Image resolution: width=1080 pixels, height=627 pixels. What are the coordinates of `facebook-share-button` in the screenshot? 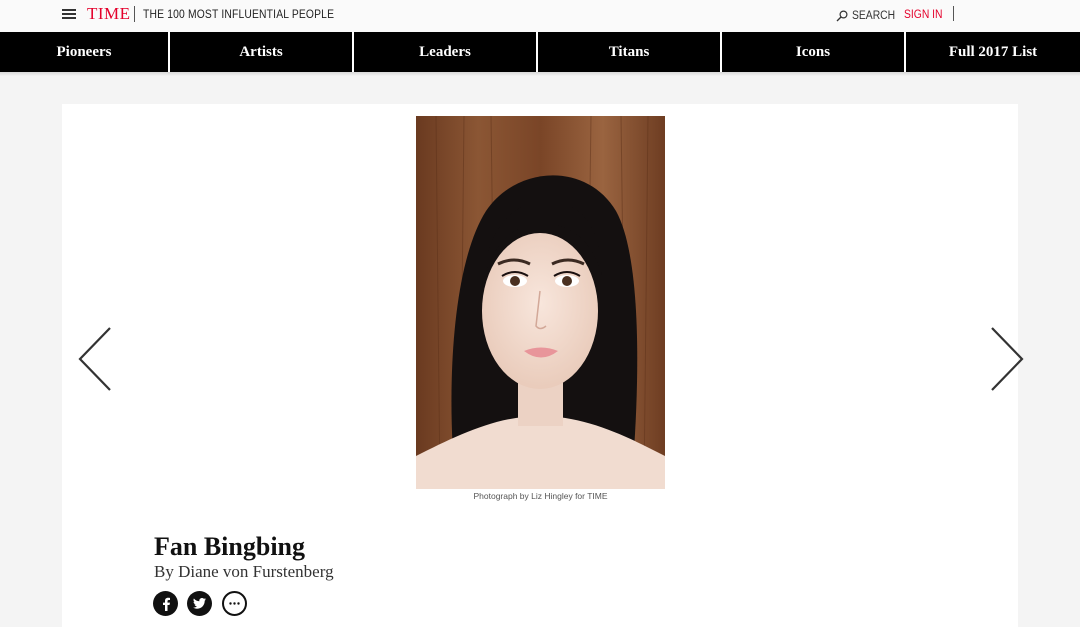 It's located at (165, 603).